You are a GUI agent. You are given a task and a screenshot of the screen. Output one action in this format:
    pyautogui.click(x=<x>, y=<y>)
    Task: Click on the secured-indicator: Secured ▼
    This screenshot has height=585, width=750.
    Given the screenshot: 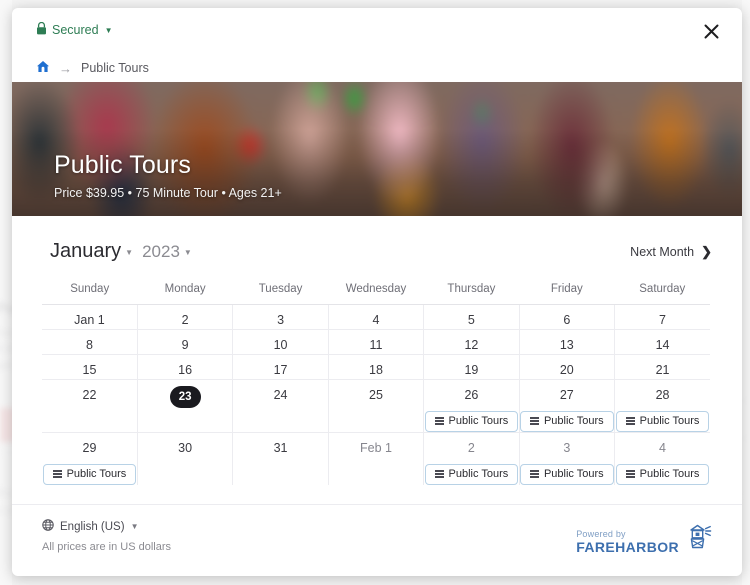 What is the action you would take?
    pyautogui.click(x=74, y=29)
    